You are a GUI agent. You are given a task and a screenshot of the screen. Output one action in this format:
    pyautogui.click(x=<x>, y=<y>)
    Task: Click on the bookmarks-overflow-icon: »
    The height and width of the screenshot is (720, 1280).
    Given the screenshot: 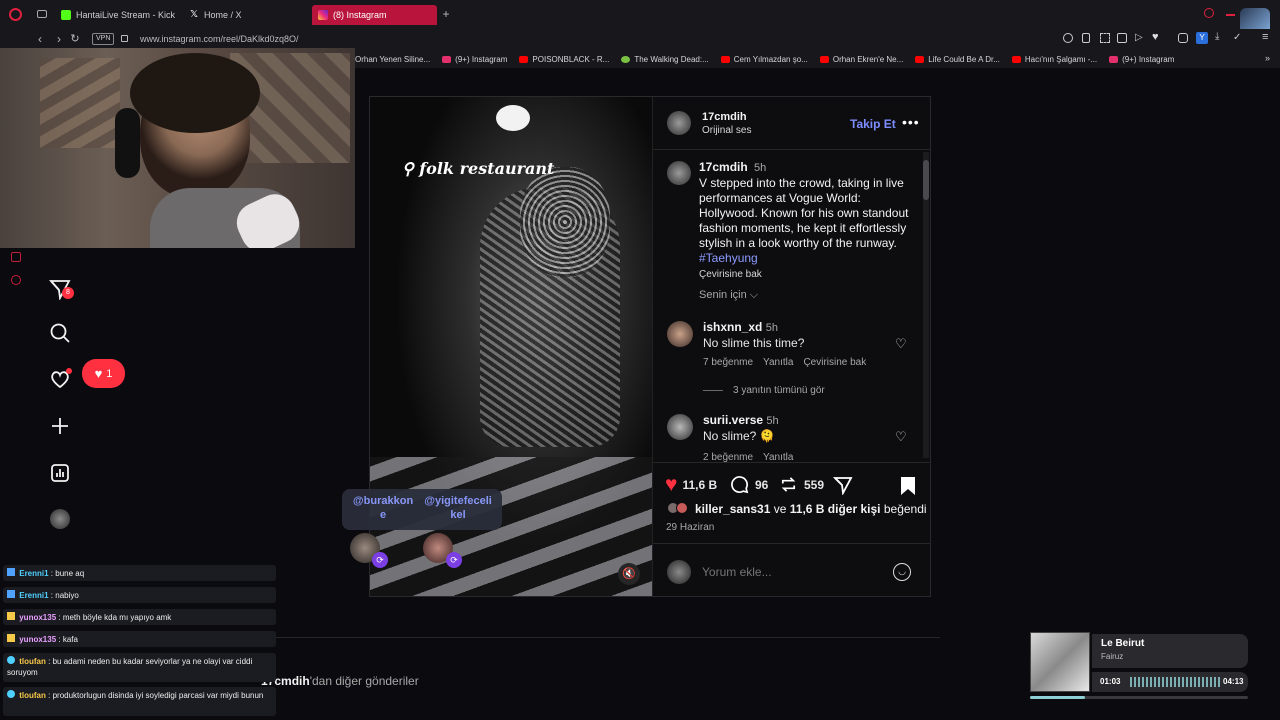 What is the action you would take?
    pyautogui.click(x=1267, y=58)
    